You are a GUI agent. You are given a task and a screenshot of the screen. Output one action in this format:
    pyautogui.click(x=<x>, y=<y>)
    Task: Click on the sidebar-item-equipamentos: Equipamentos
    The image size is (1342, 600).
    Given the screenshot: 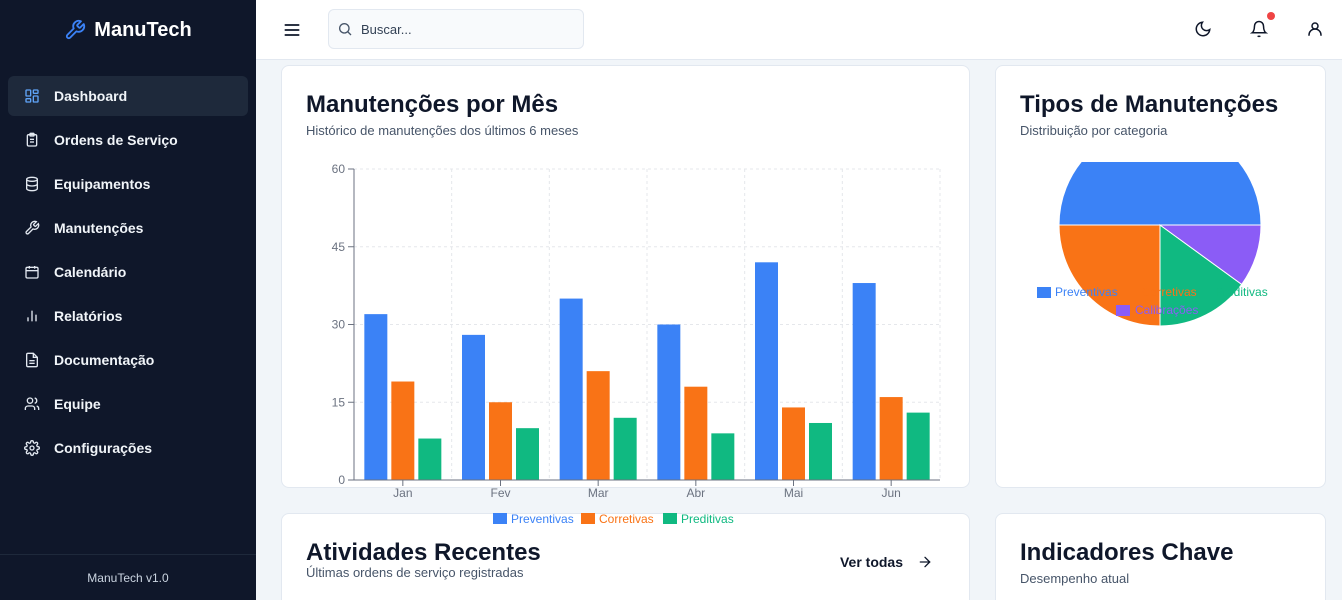 What is the action you would take?
    pyautogui.click(x=128, y=184)
    